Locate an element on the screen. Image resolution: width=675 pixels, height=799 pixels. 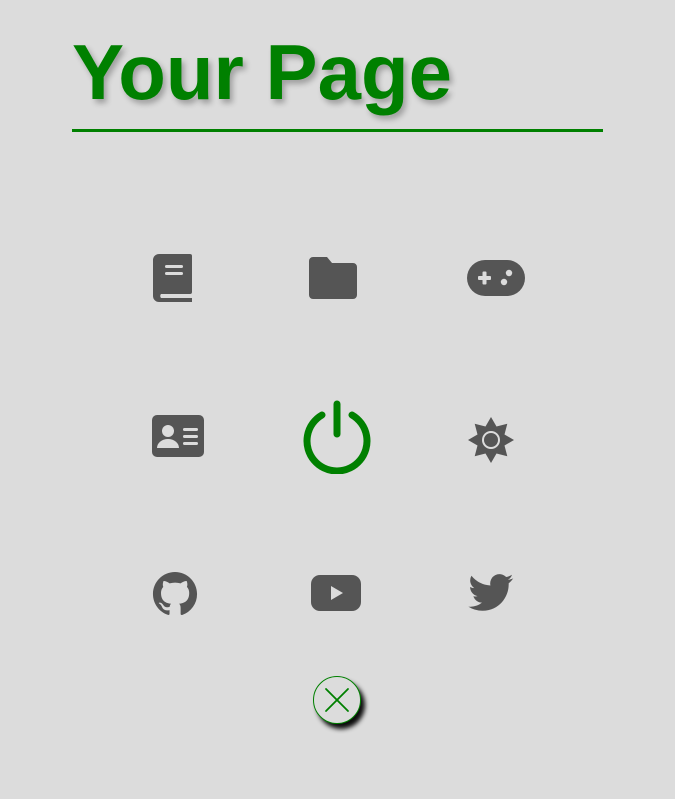
title-divider is located at coordinates (337, 130).